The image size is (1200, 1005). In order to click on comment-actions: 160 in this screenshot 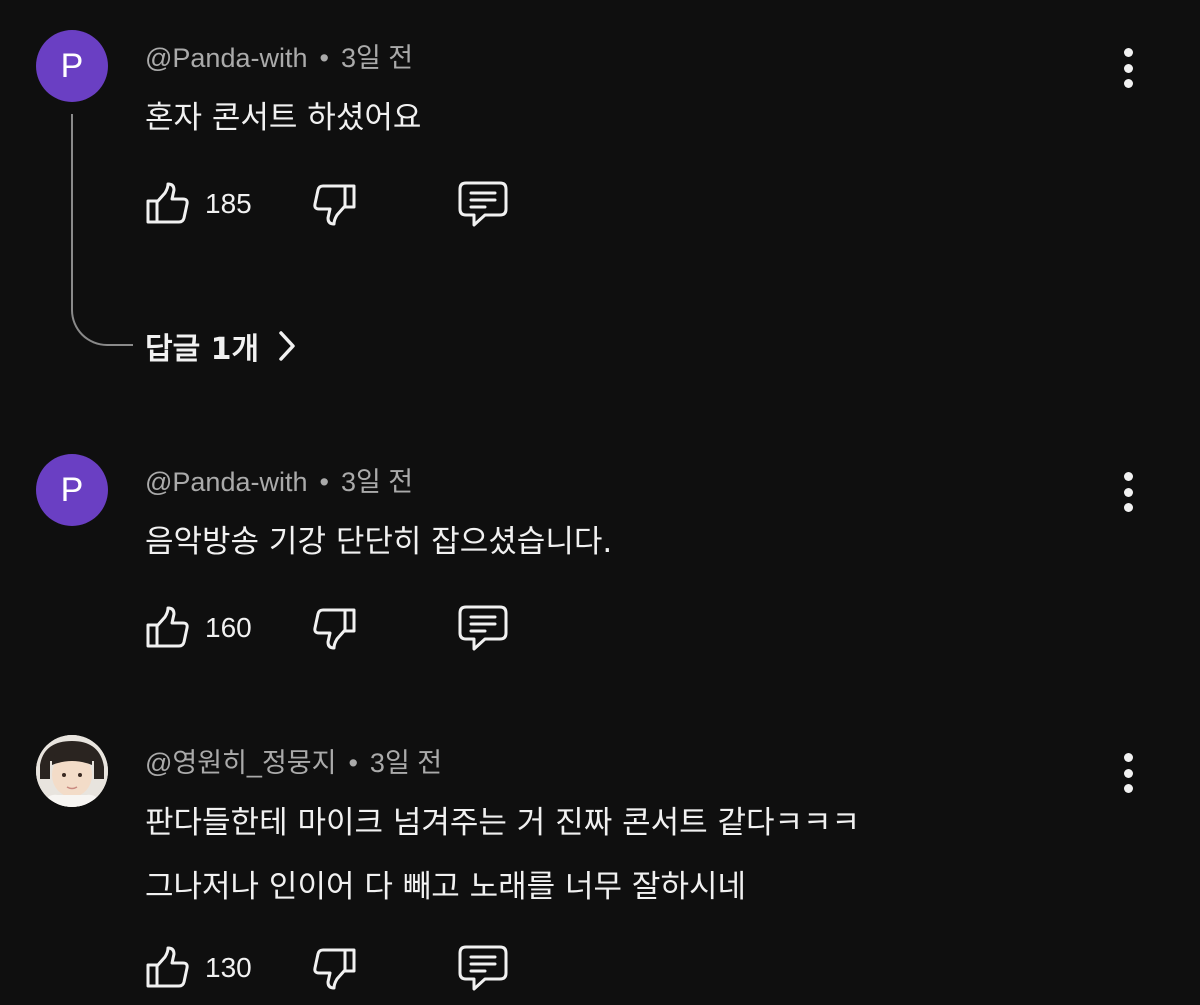, I will do `click(343, 628)`.